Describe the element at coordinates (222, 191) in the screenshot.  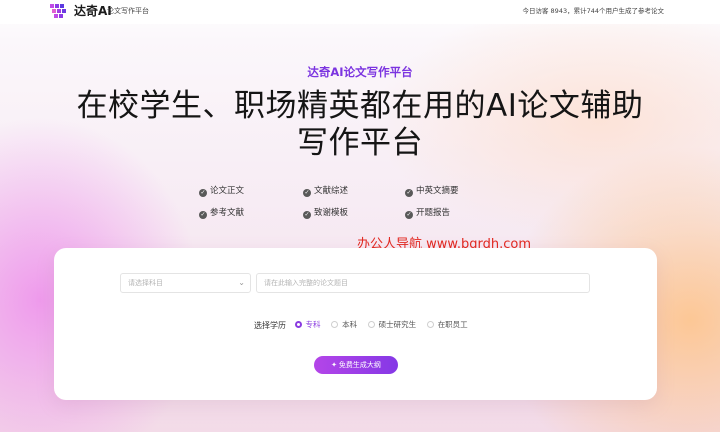
I see `feature-item: ✓ 论文正文` at that location.